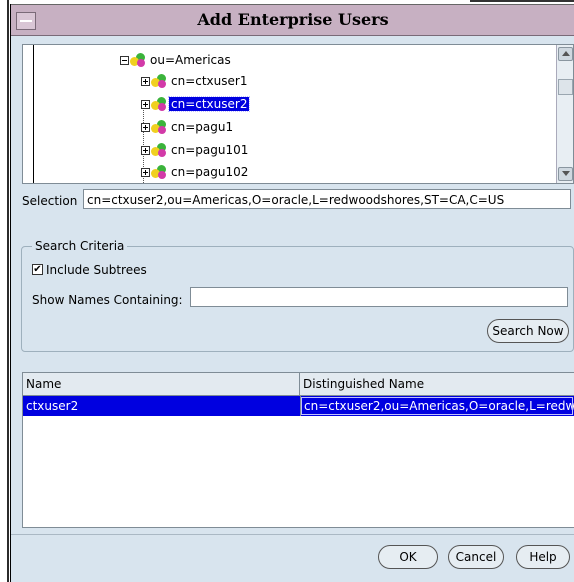 Image resolution: width=574 pixels, height=582 pixels. What do you see at coordinates (565, 87) in the screenshot?
I see `scroll-thumb` at bounding box center [565, 87].